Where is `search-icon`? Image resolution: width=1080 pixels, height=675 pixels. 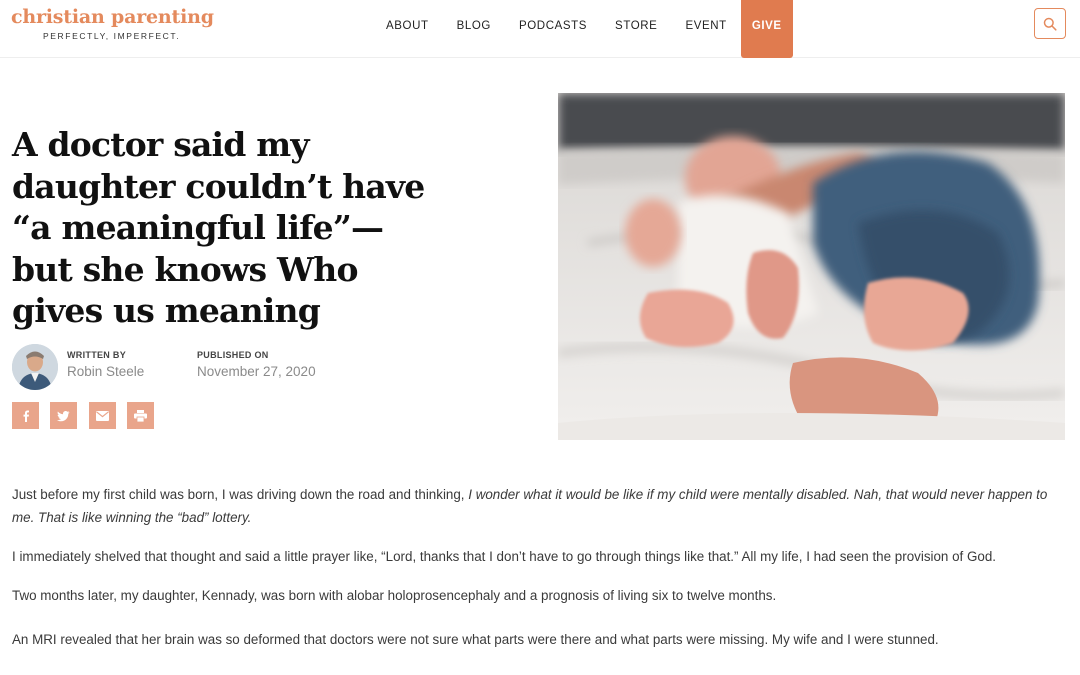
search-icon is located at coordinates (1050, 24).